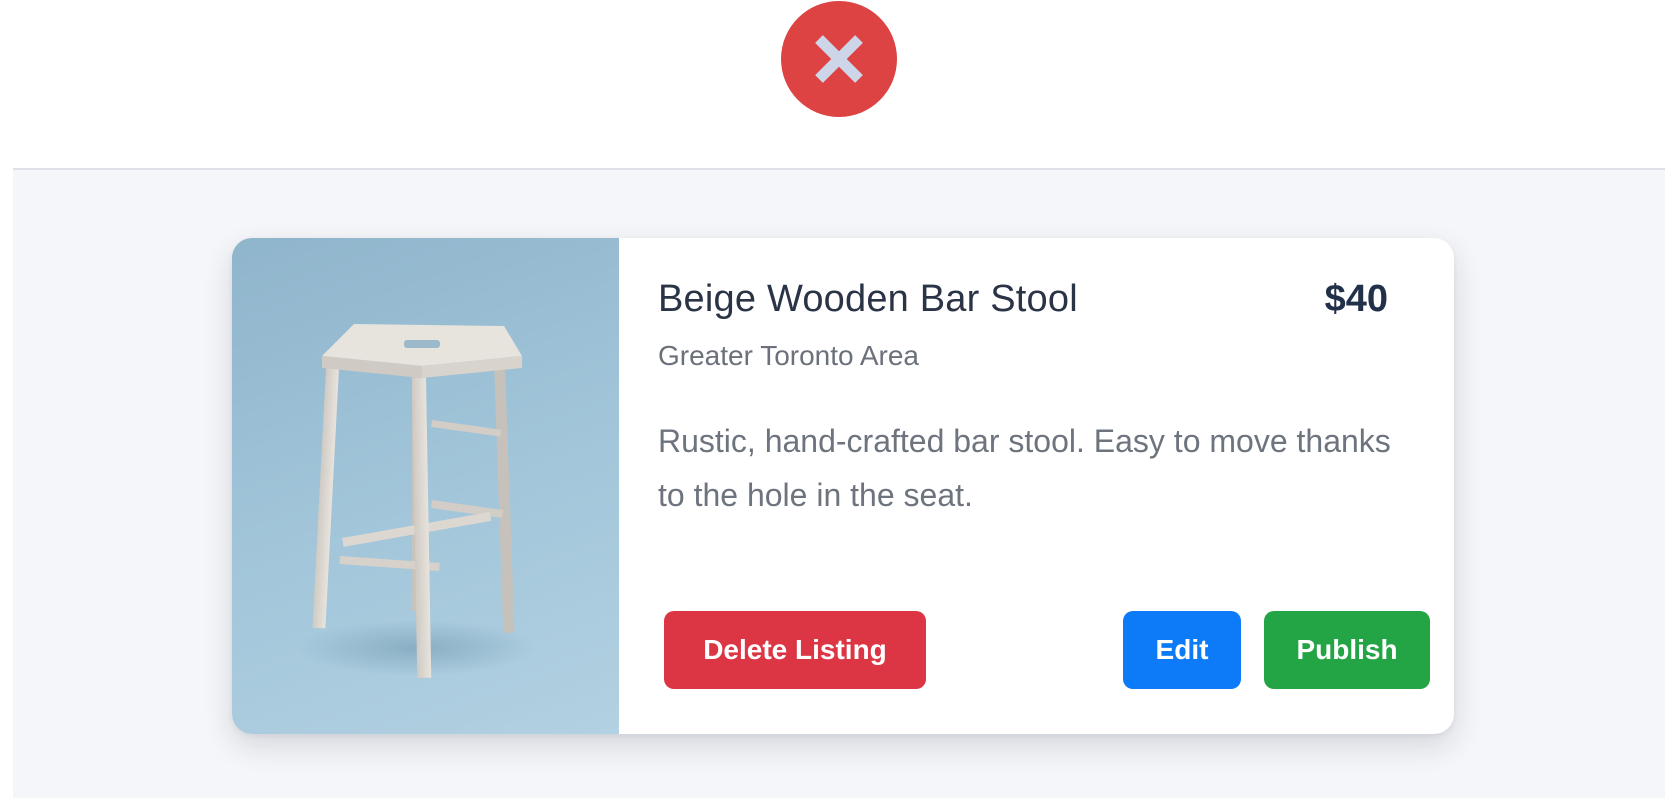 The image size is (1677, 812). Describe the element at coordinates (795, 650) in the screenshot. I see `delete-listing-button: Delete Listing` at that location.